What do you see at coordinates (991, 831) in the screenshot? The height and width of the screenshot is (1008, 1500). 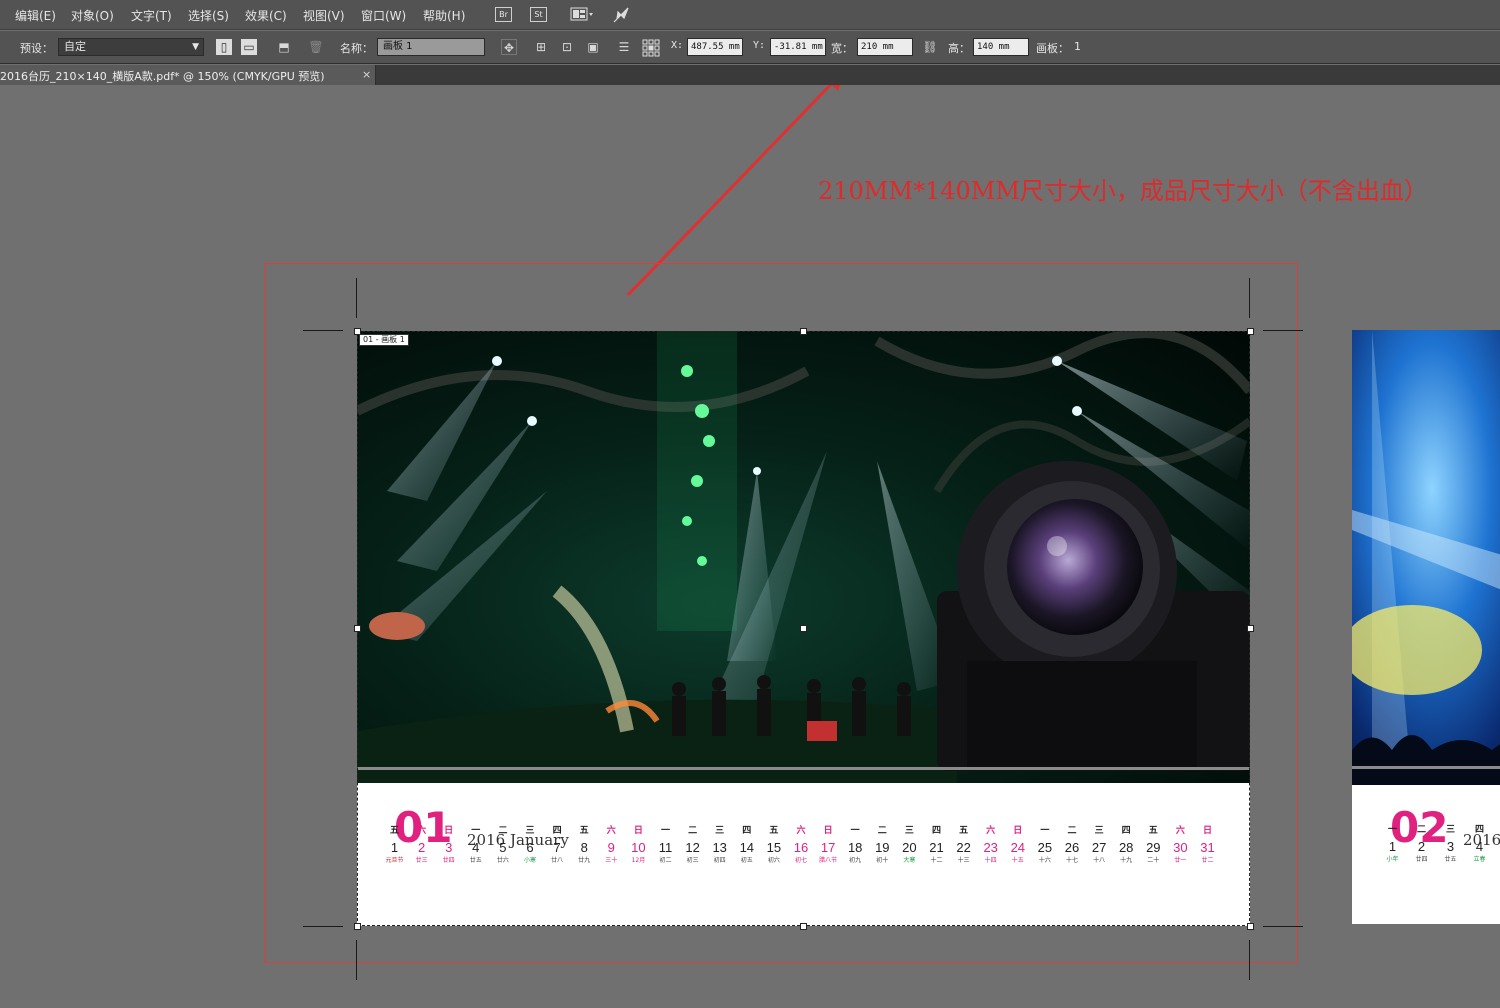 I see `weekday-label: 六` at bounding box center [991, 831].